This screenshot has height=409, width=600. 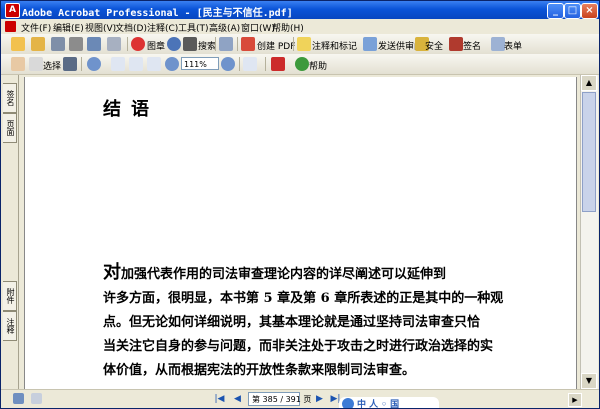 What do you see at coordinates (303, 298) in the screenshot?
I see `text-line: 许多方面，很明显，本书第 5 章及第 6 章所表述的正是其中的一种观` at bounding box center [303, 298].